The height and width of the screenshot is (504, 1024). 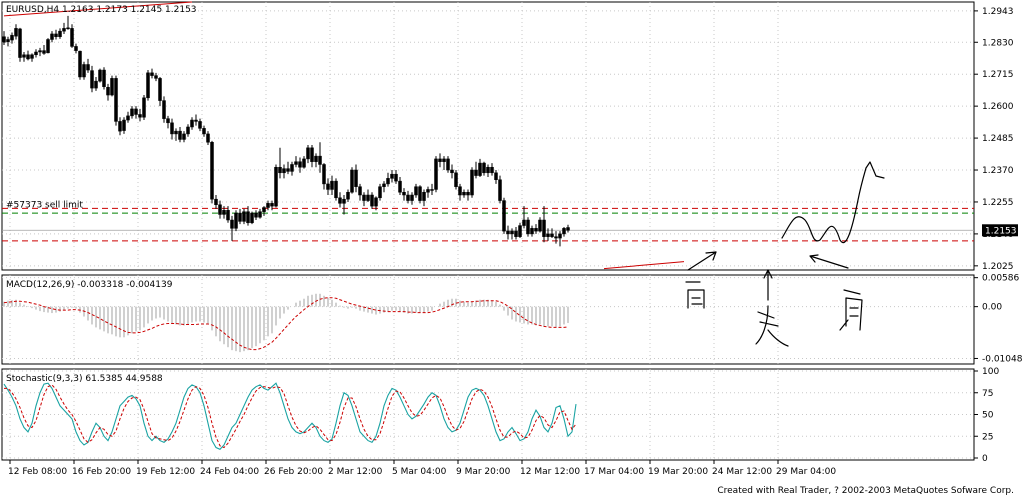 I want to click on stoch-tick-label: 50, so click(x=988, y=416).